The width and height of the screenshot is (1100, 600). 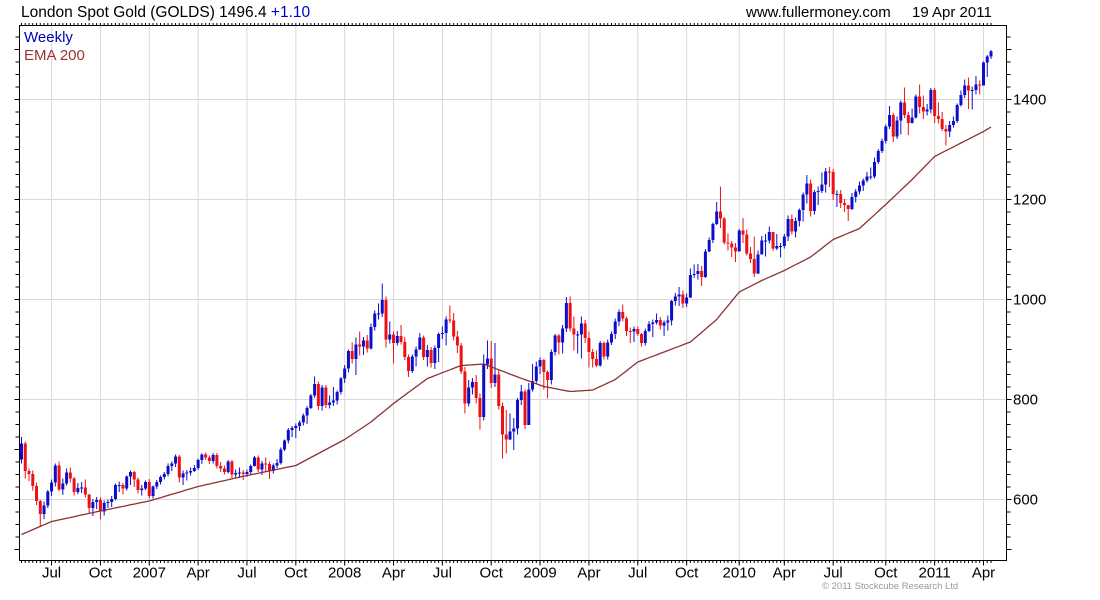 I want to click on x-axis-label: 2008, so click(x=344, y=573).